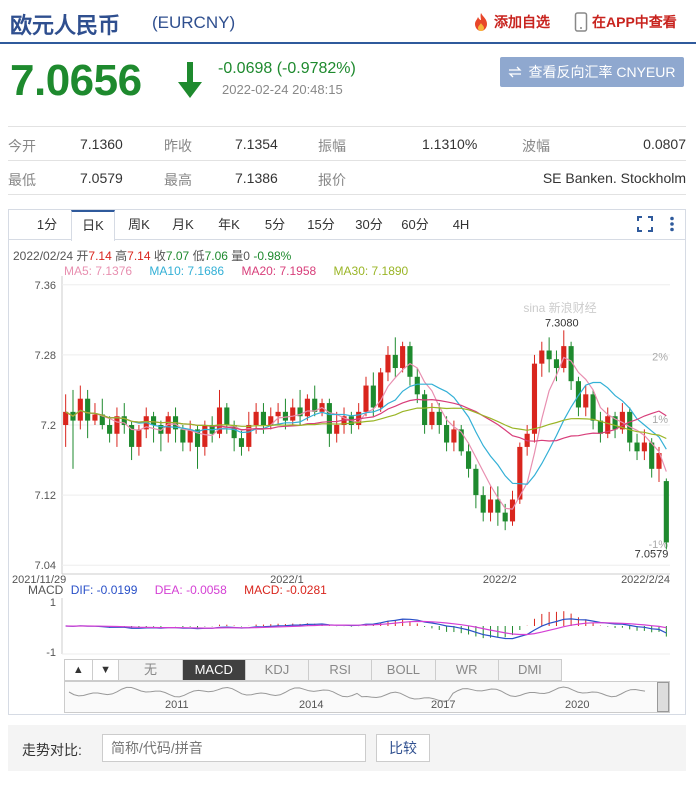 Image resolution: width=696 pixels, height=800 pixels. I want to click on tab-indicator-boll: BOLL, so click(404, 670).